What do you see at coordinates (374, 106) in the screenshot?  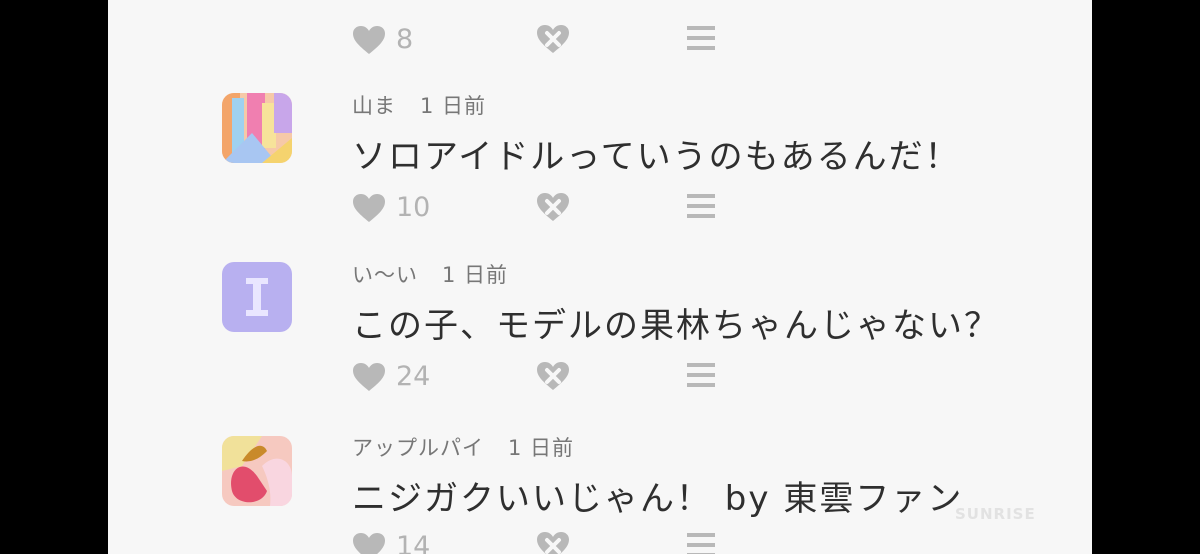 I see `username: 山ま` at bounding box center [374, 106].